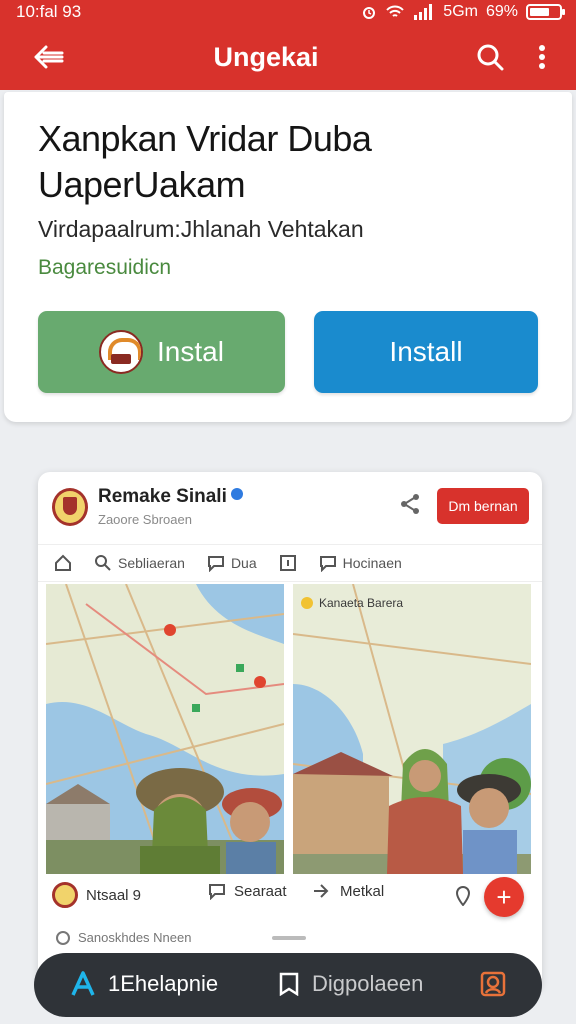  What do you see at coordinates (410, 504) in the screenshot?
I see `share-icon` at bounding box center [410, 504].